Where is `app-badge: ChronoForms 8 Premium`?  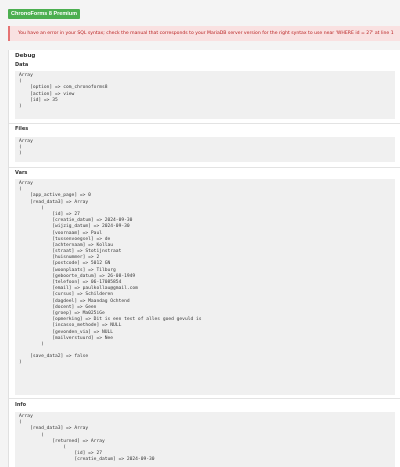
app-badge: ChronoForms 8 Premium is located at coordinates (44, 14).